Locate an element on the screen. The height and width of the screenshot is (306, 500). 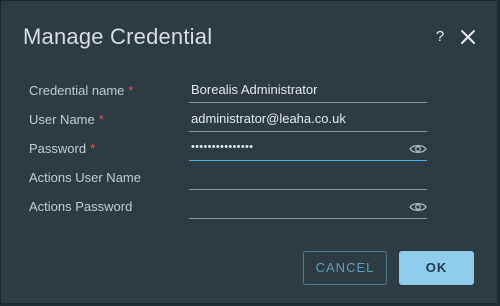
credential-name-row: Credential name * Borealis Administrator is located at coordinates (229, 91).